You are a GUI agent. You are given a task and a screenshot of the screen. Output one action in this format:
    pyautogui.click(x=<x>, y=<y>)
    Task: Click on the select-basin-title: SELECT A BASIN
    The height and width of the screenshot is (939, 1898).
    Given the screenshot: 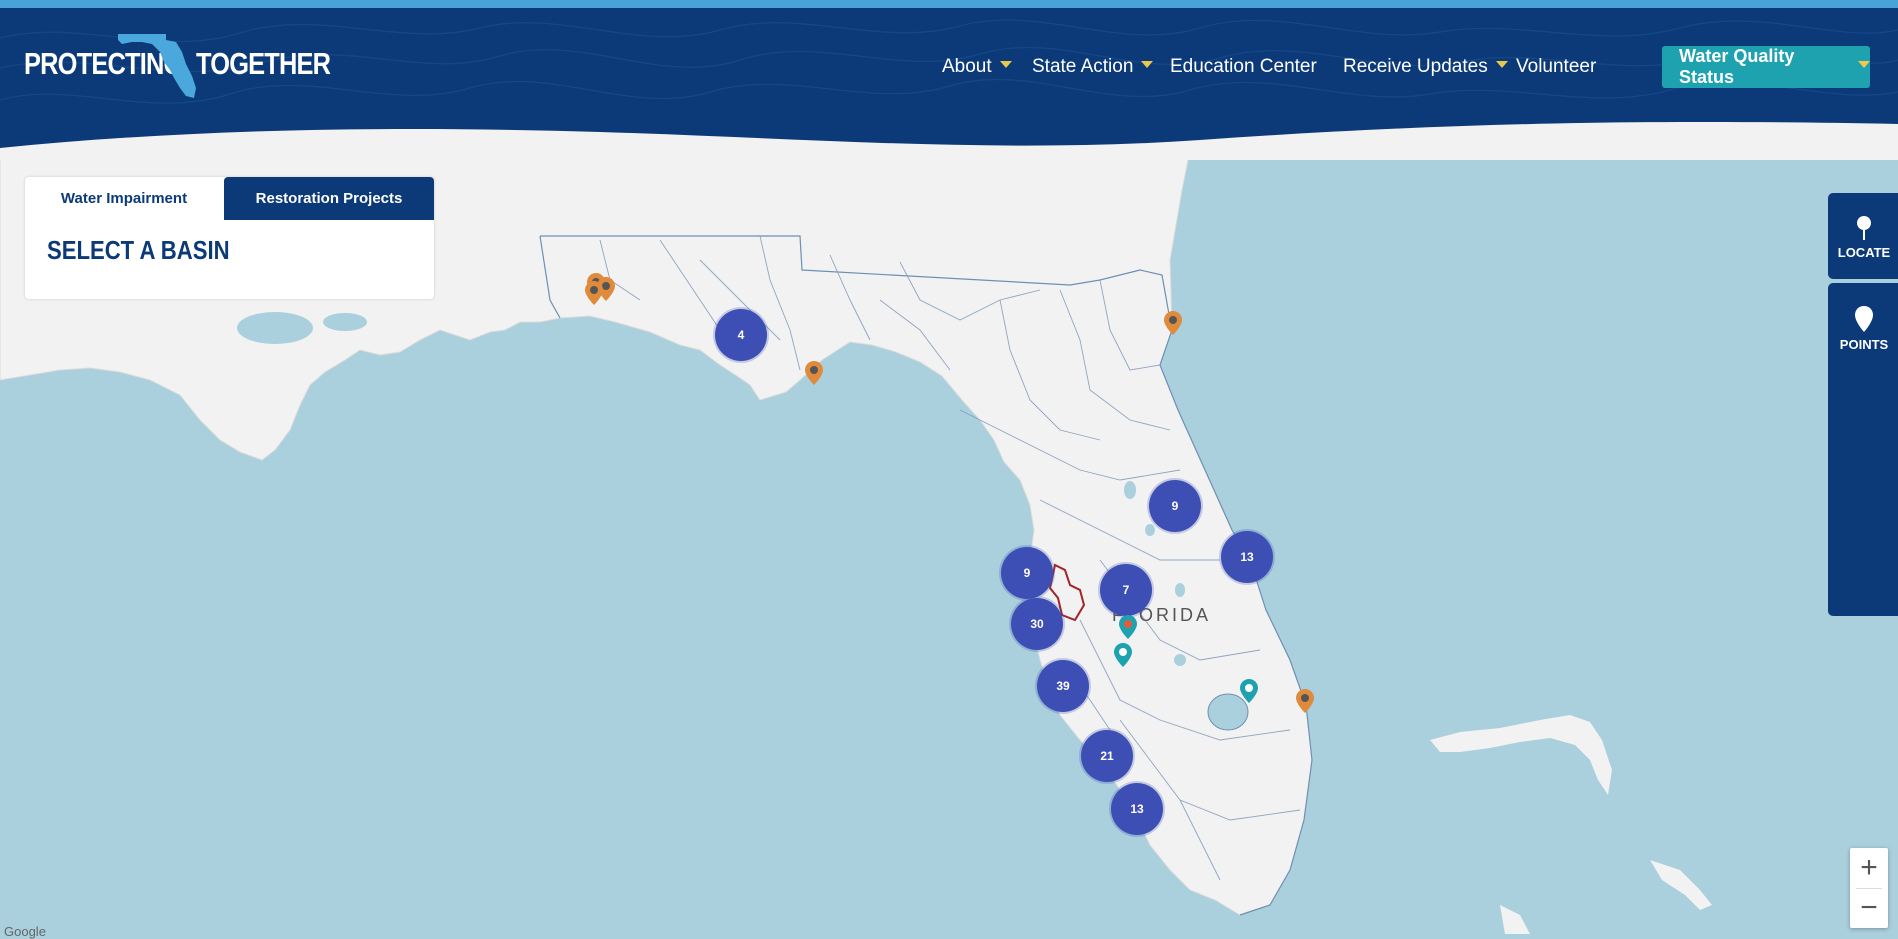 What is the action you would take?
    pyautogui.click(x=138, y=250)
    